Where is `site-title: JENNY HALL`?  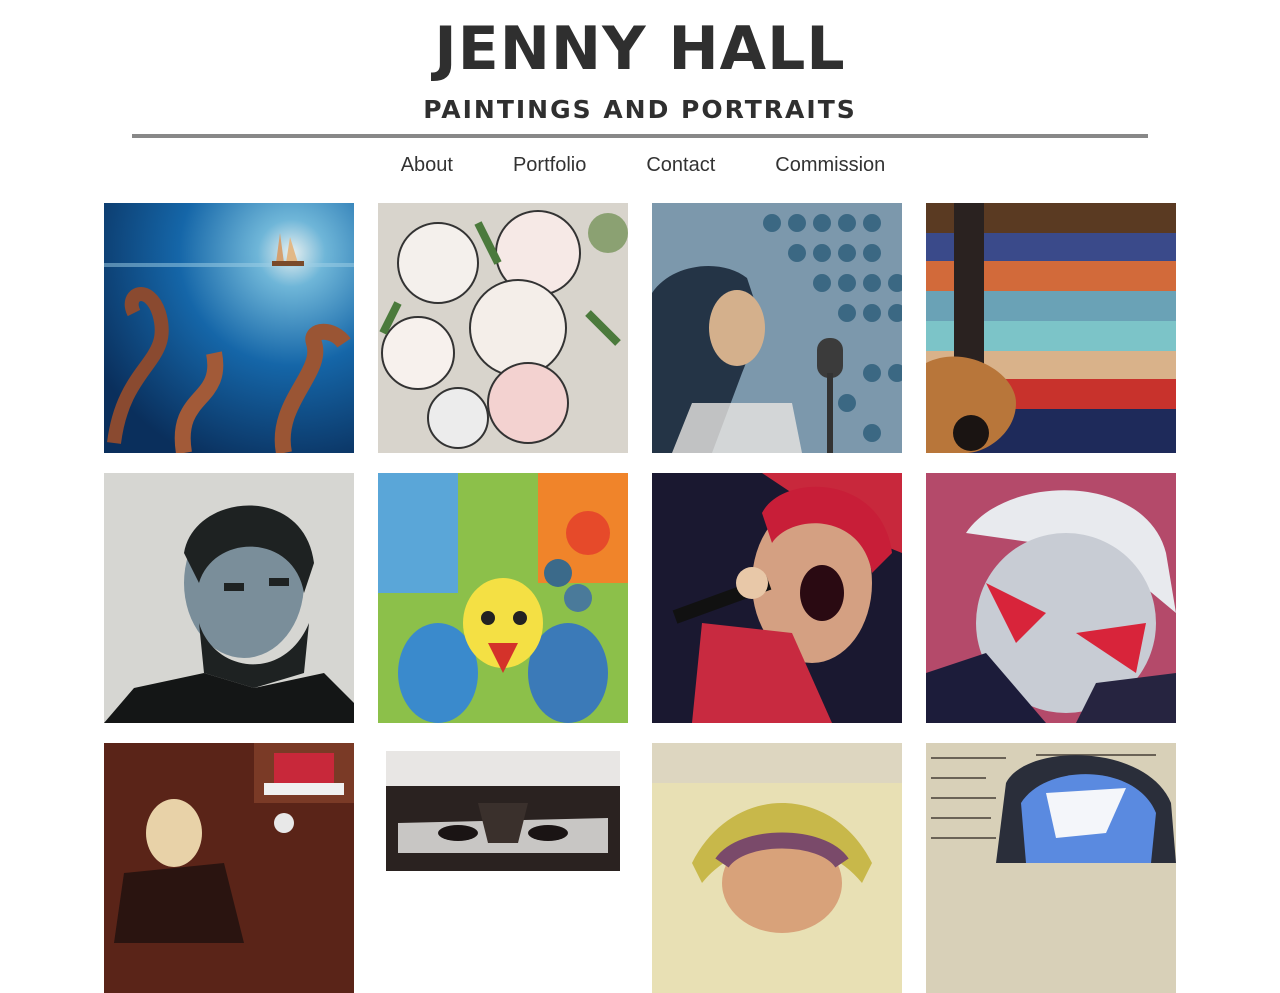 site-title: JENNY HALL is located at coordinates (640, 49).